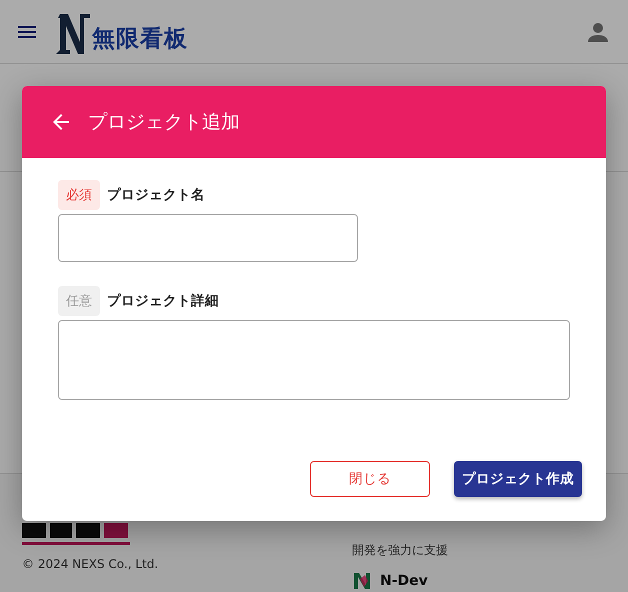 The image size is (628, 592). What do you see at coordinates (27, 32) in the screenshot?
I see `menu-icon` at bounding box center [27, 32].